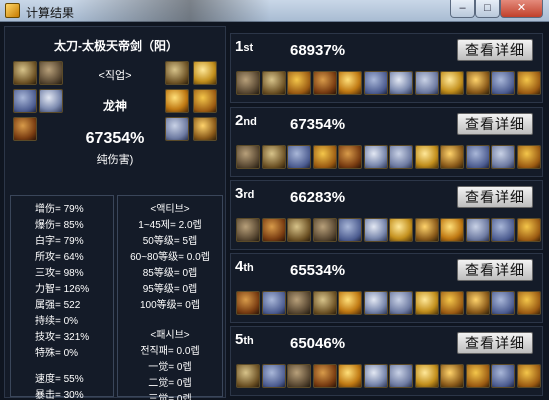 The height and width of the screenshot is (400, 549). I want to click on character-name: 太刀-太极天帝剑（阳）, so click(116, 46).